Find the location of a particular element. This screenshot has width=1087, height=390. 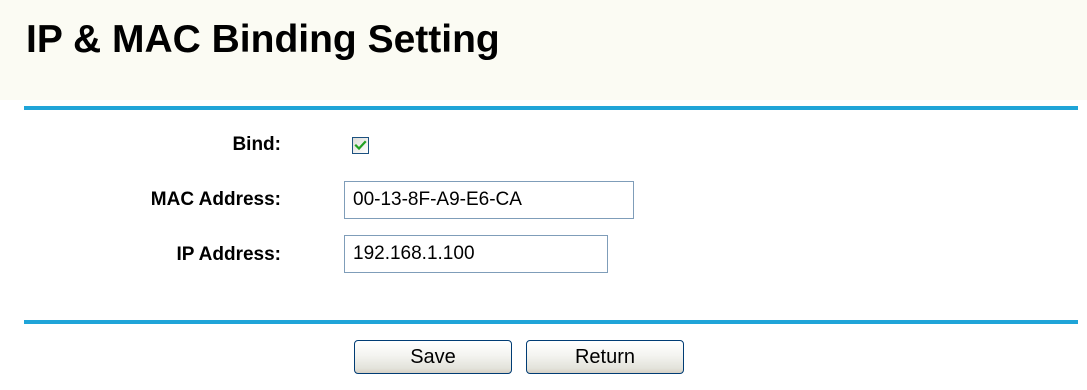

save-button: Save is located at coordinates (433, 357).